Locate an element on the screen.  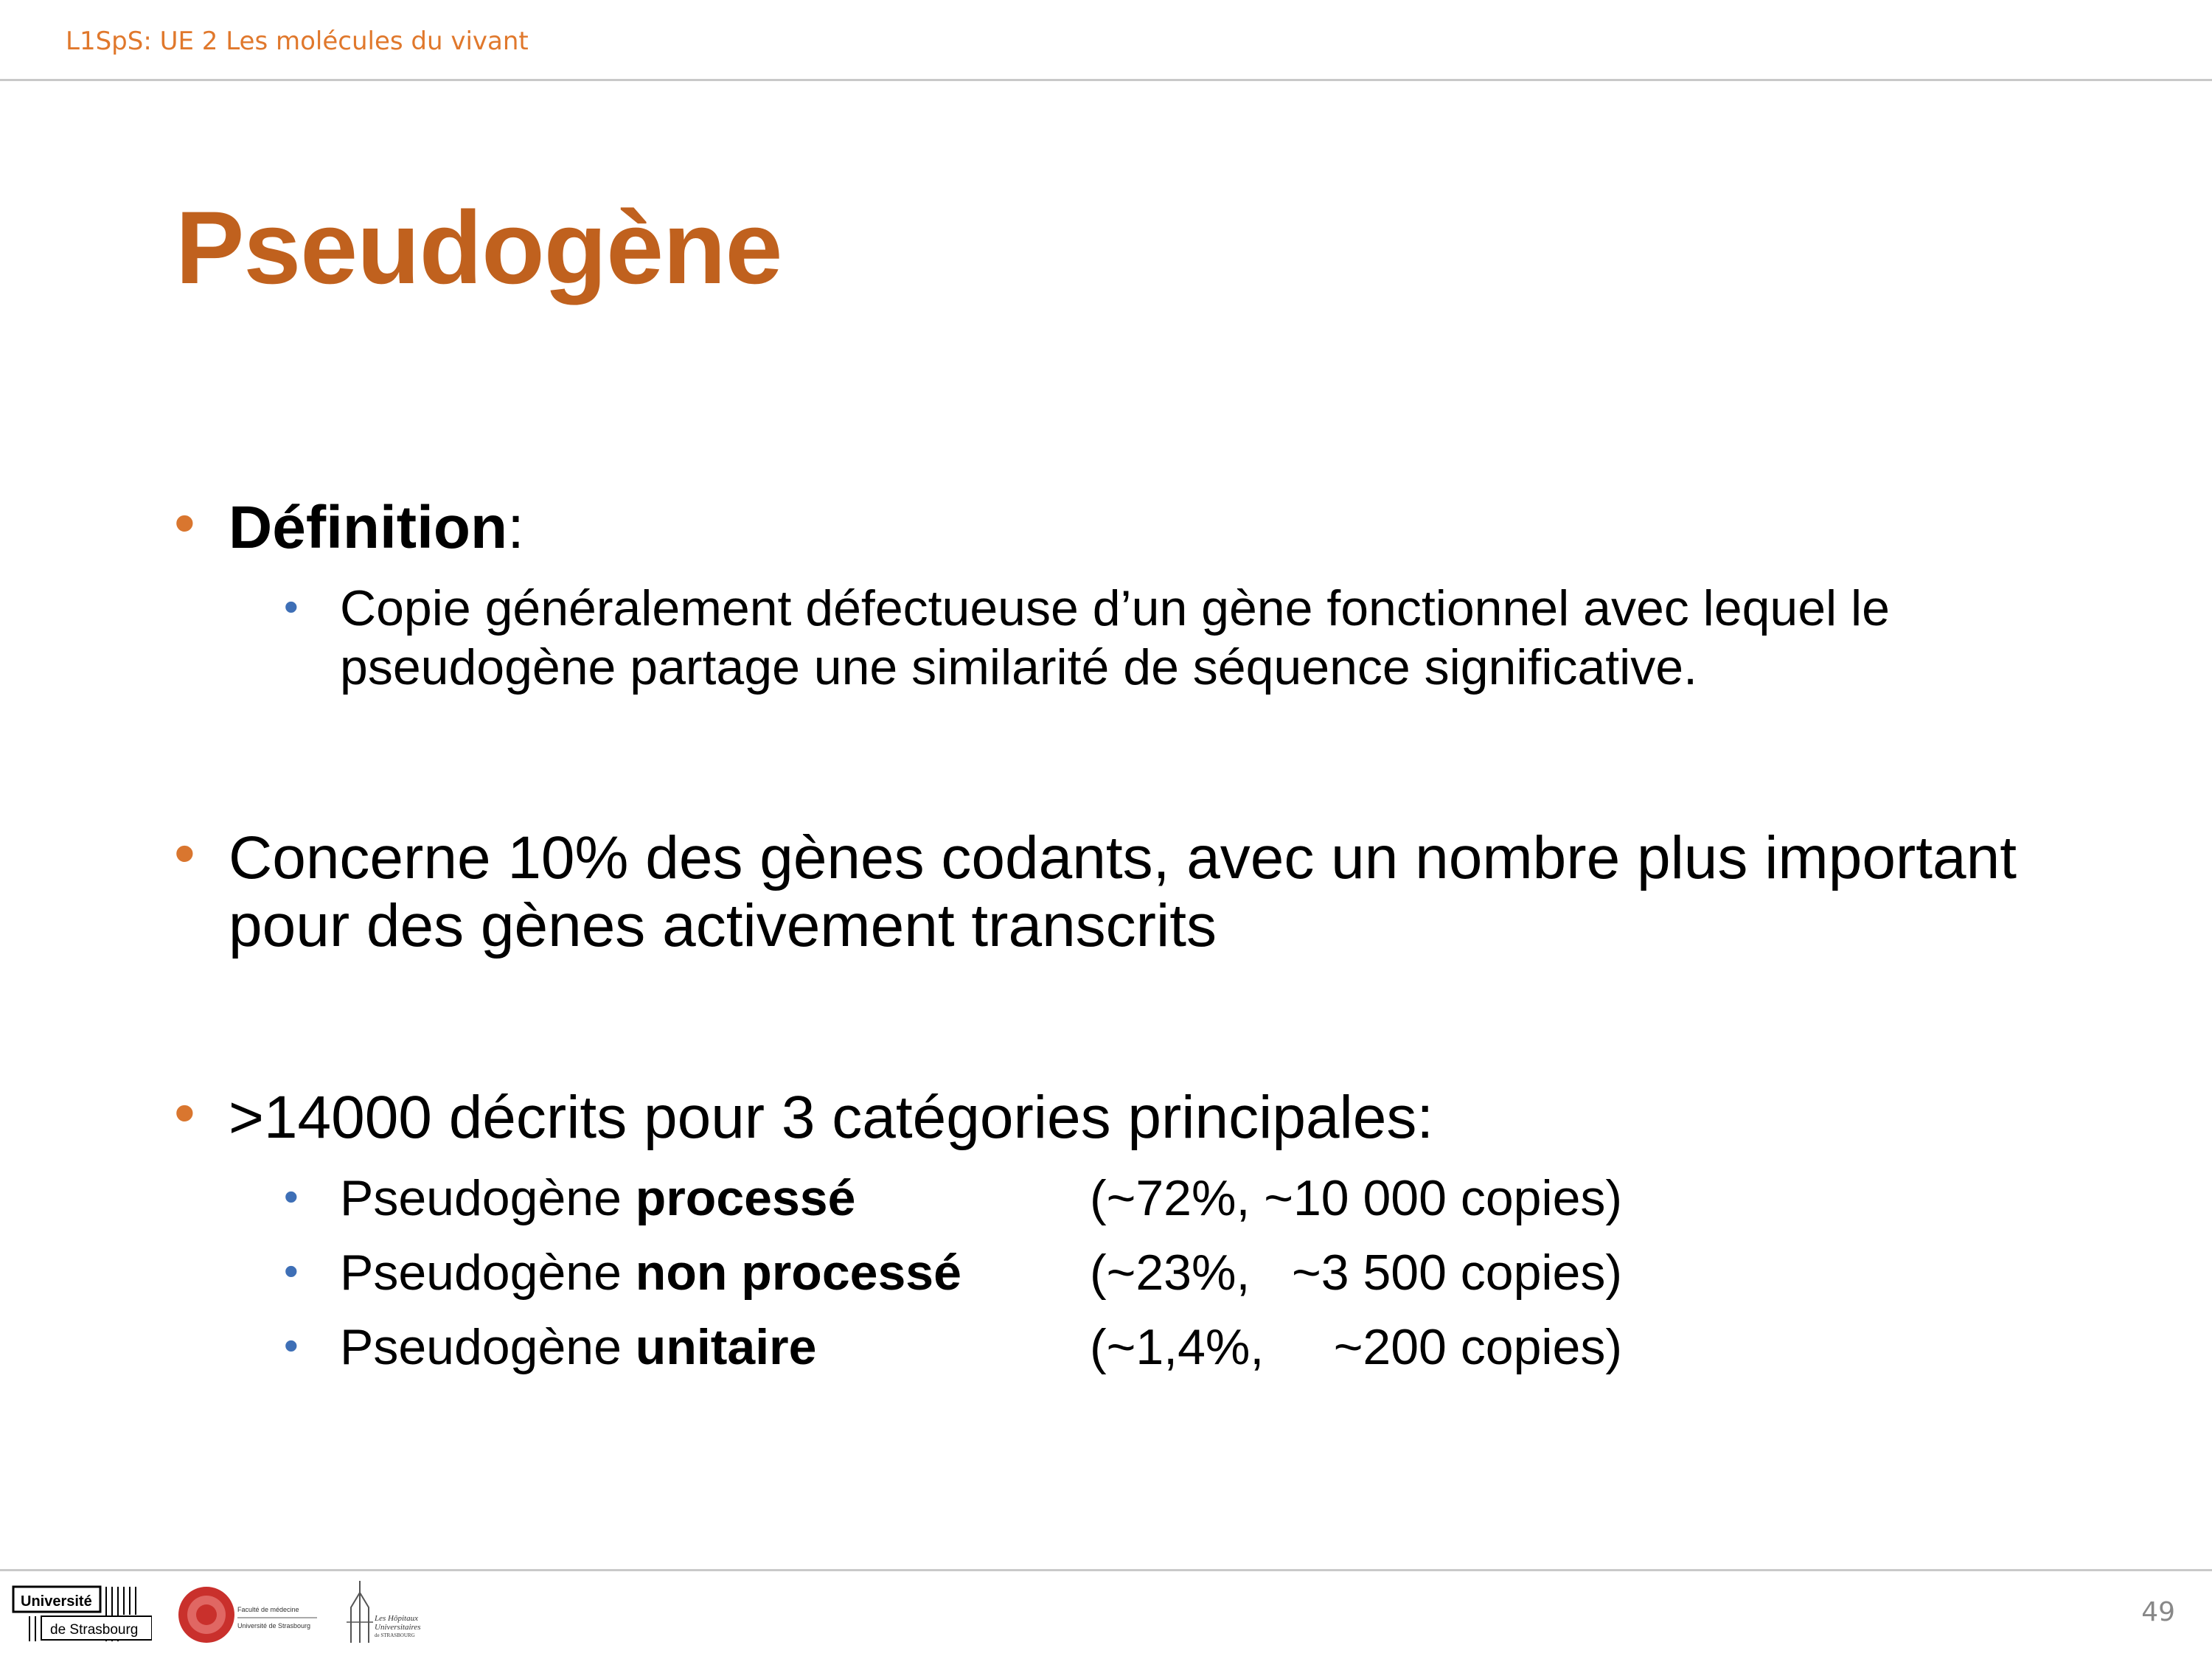
category-stats: (~23%, ~3 500 copies) is located at coordinates (1356, 1273).